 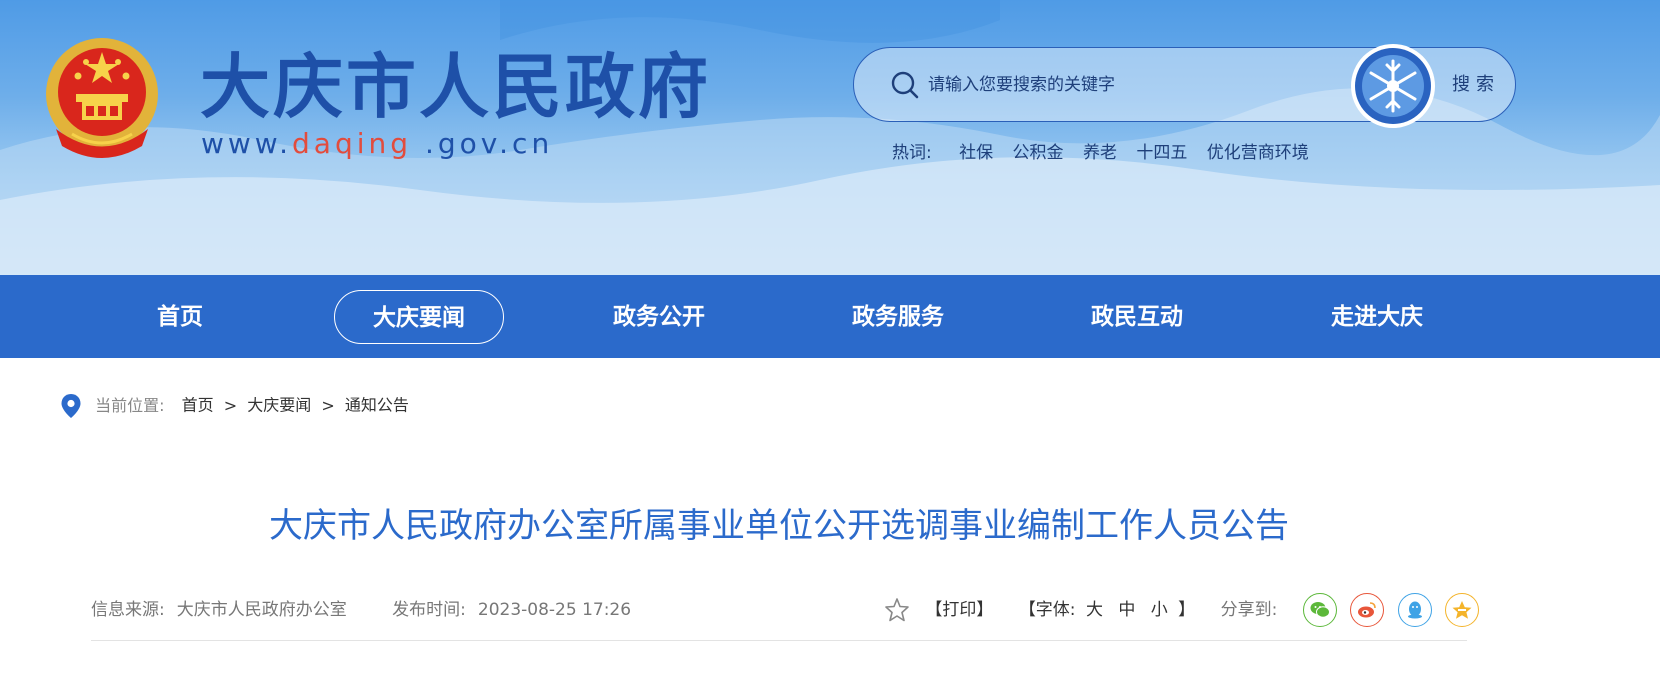 What do you see at coordinates (1187, 610) in the screenshot?
I see `font-size-close: 】` at bounding box center [1187, 610].